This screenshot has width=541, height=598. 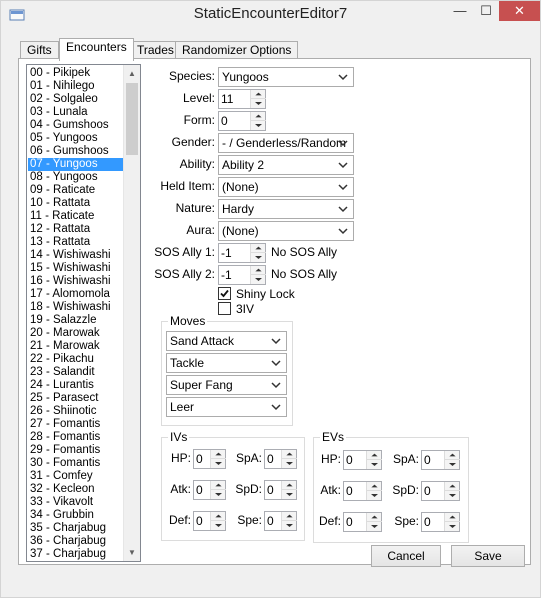 I want to click on iv-spd-stepper: 0, so click(x=280, y=490).